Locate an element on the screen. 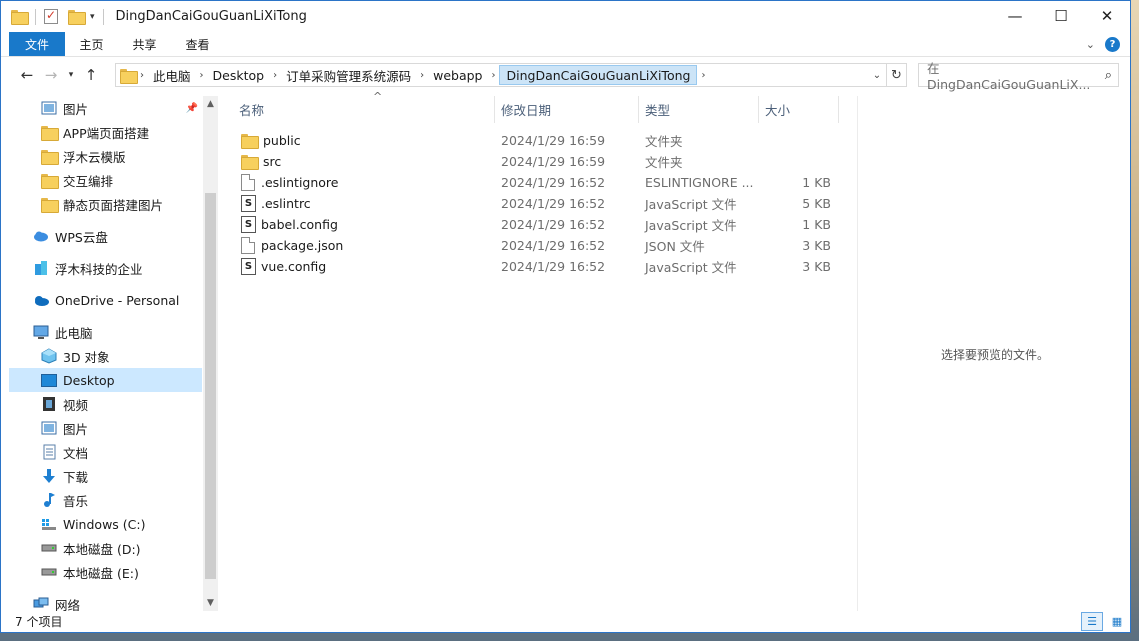 This screenshot has height=641, width=1139. breadcrumb-this-pc: 此电脑 is located at coordinates (172, 75).